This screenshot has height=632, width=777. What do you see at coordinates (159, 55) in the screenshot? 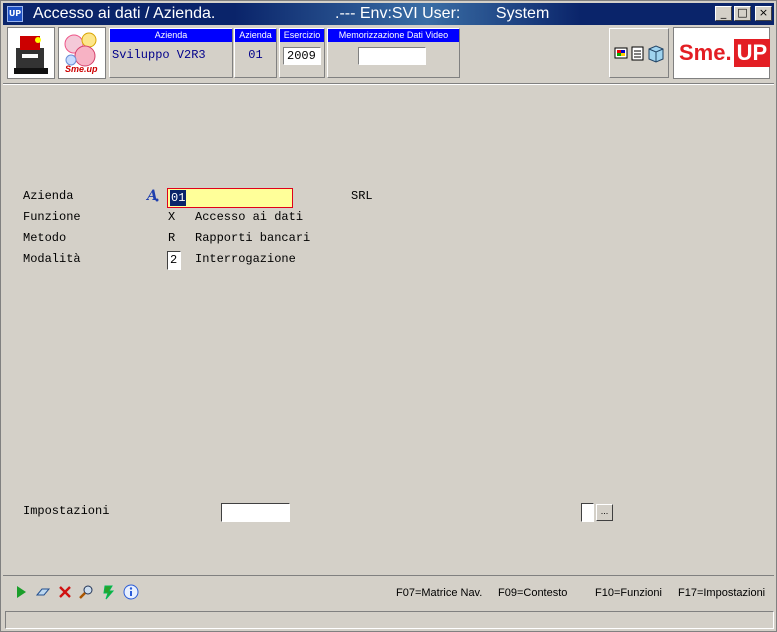
I see `azienda-panel-value: Sviluppo V2R3` at bounding box center [159, 55].